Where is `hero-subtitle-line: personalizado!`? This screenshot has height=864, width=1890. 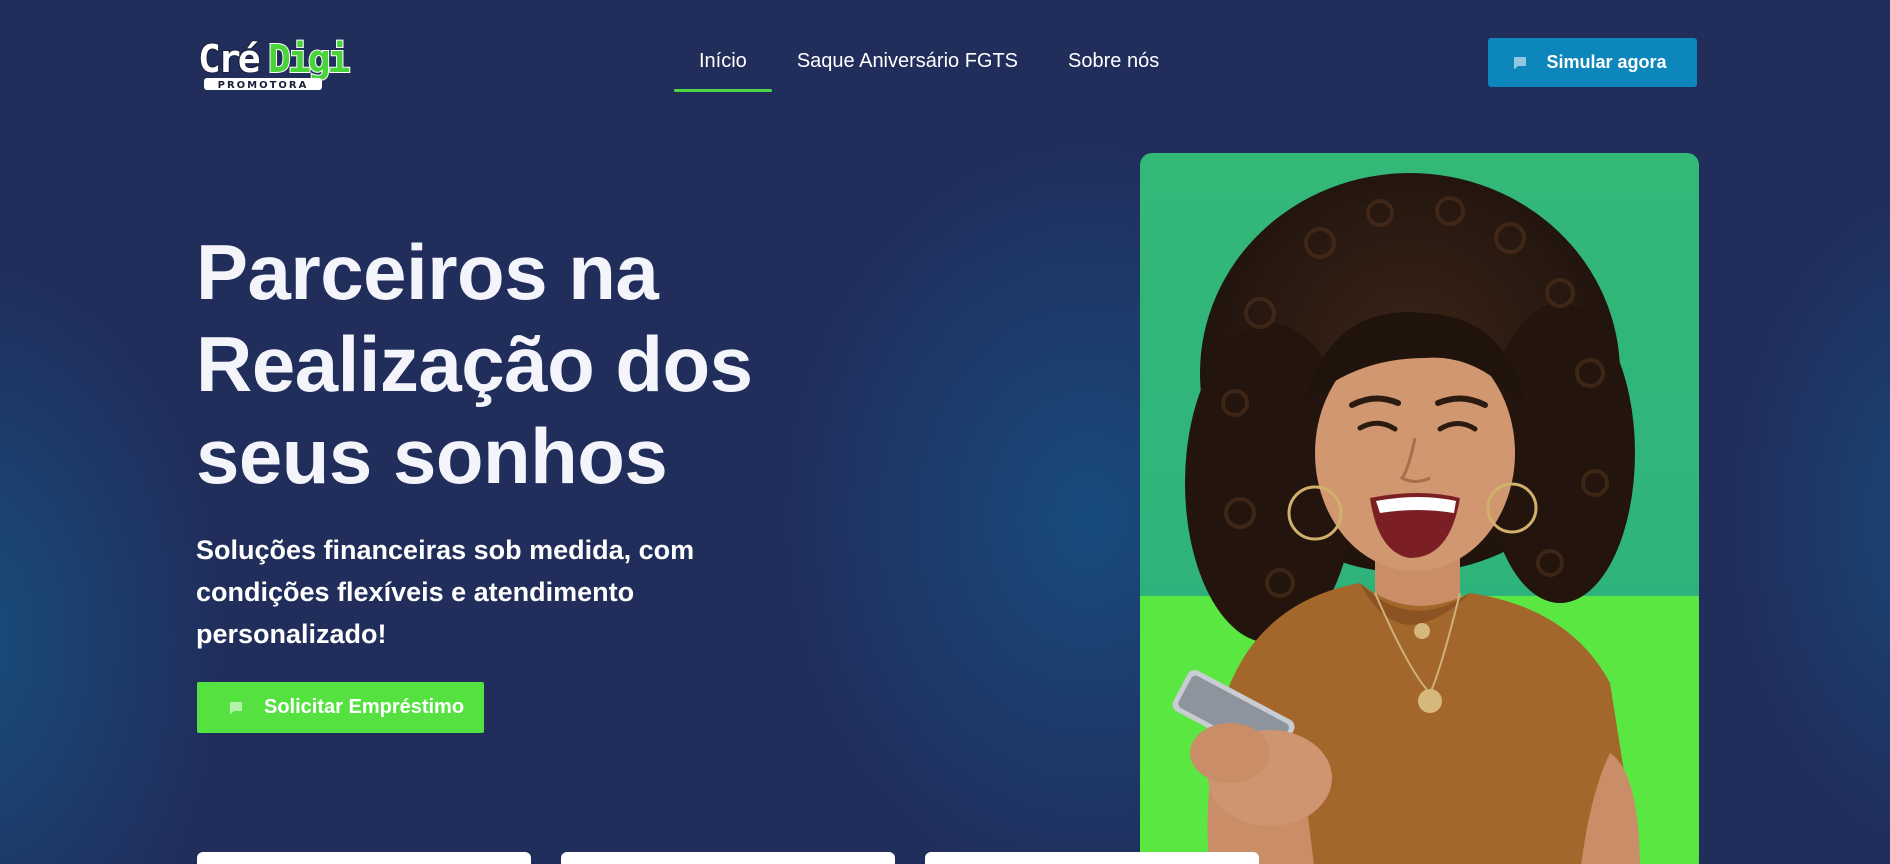 hero-subtitle-line: personalizado! is located at coordinates (291, 634).